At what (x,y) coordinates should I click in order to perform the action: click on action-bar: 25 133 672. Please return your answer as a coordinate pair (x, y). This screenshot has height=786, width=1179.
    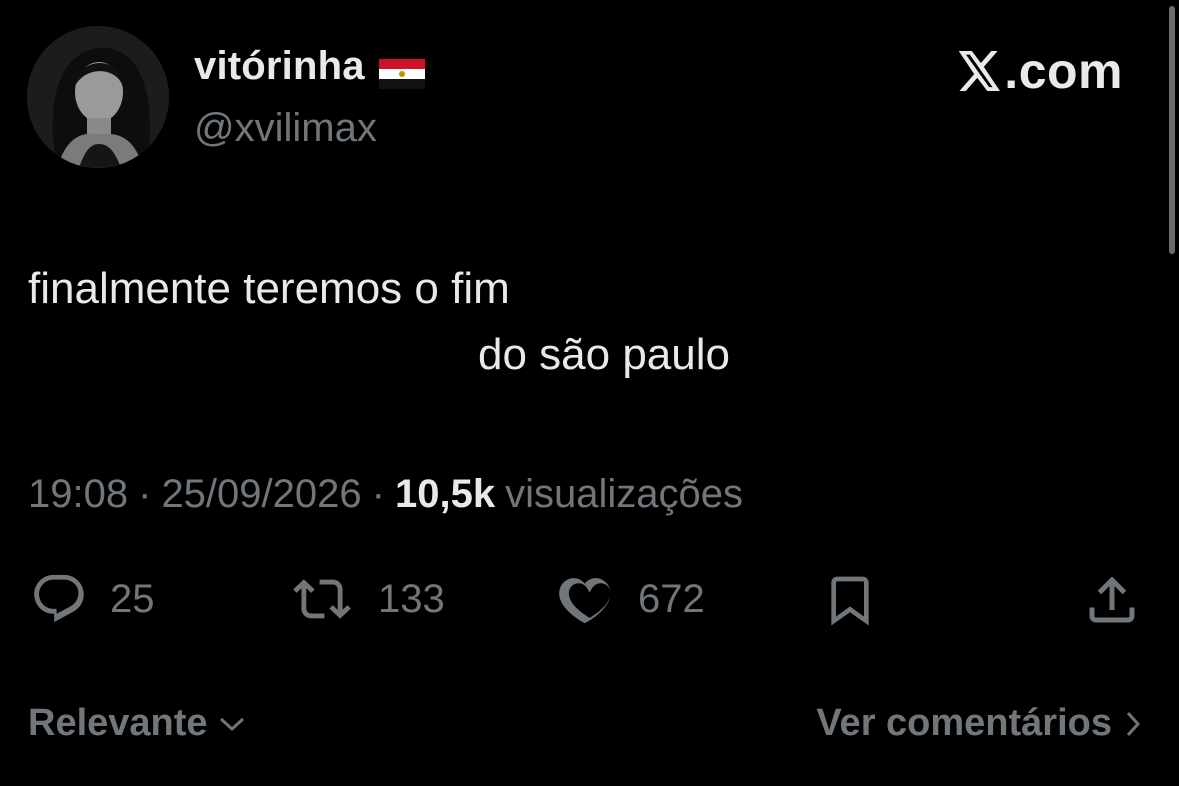
    Looking at the image, I should click on (588, 600).